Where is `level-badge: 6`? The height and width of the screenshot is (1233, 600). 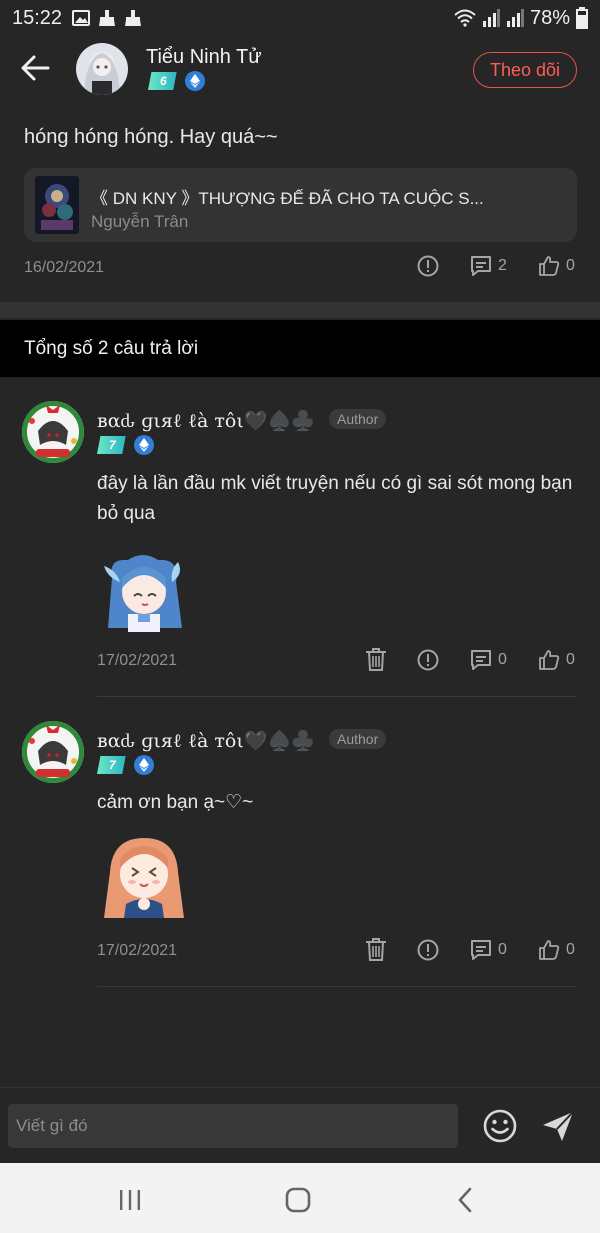 level-badge: 6 is located at coordinates (162, 81).